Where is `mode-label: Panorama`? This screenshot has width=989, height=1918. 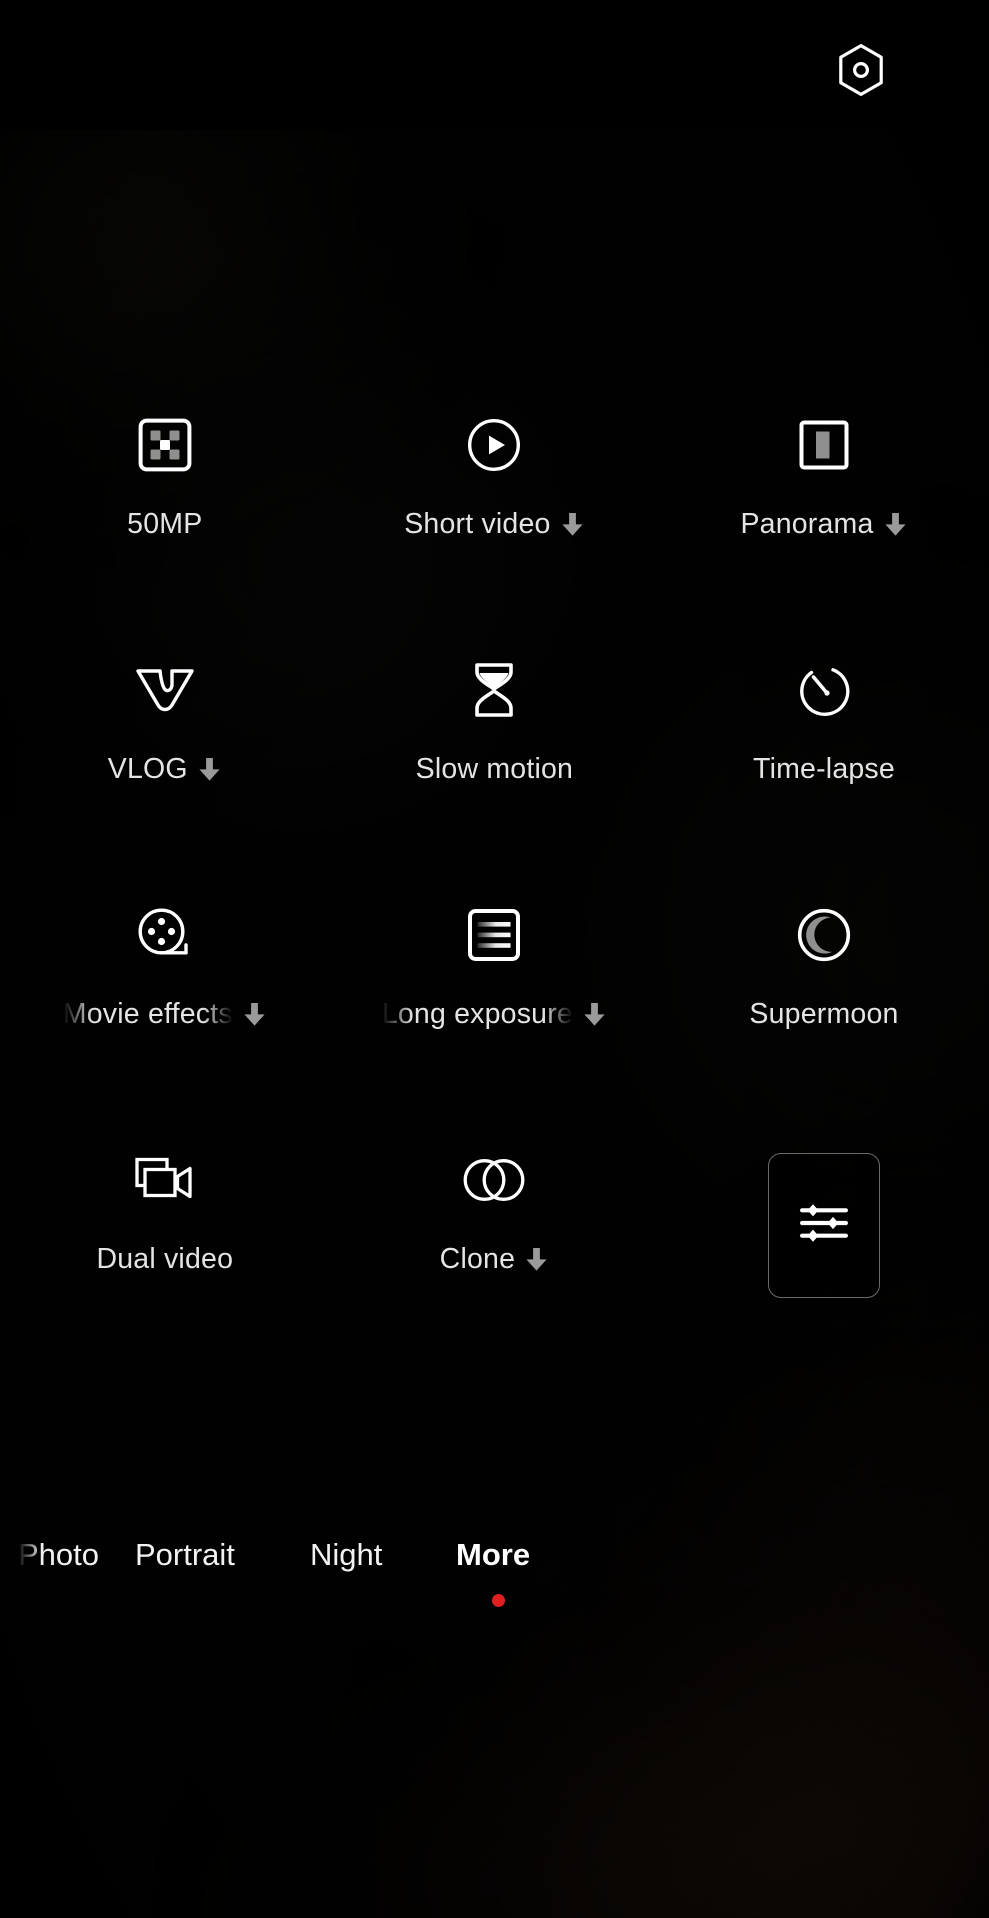 mode-label: Panorama is located at coordinates (807, 524).